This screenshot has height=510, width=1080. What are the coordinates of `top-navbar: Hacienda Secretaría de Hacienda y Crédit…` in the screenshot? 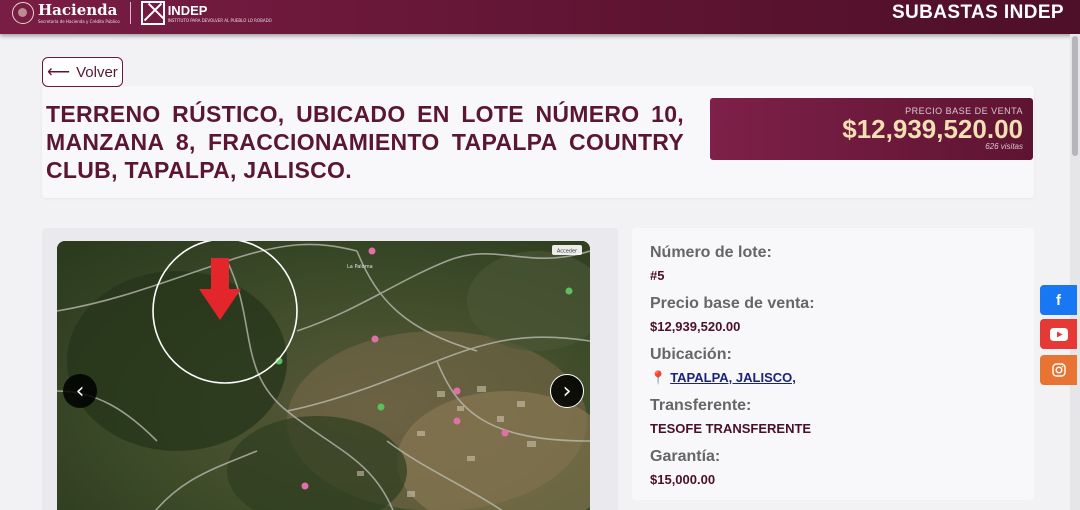 It's located at (540, 17).